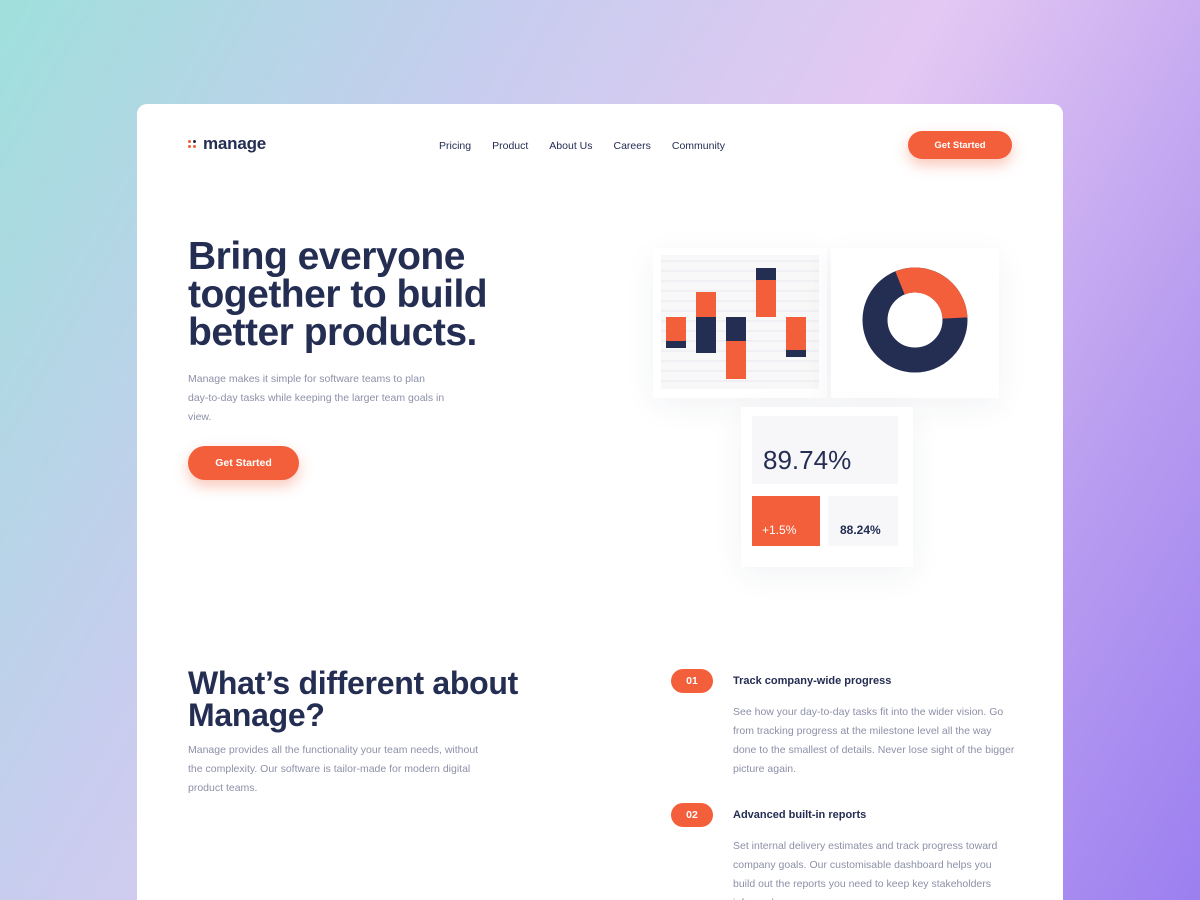 The image size is (1200, 900). Describe the element at coordinates (812, 681) in the screenshot. I see `feature-title: Track company-wide progress` at that location.